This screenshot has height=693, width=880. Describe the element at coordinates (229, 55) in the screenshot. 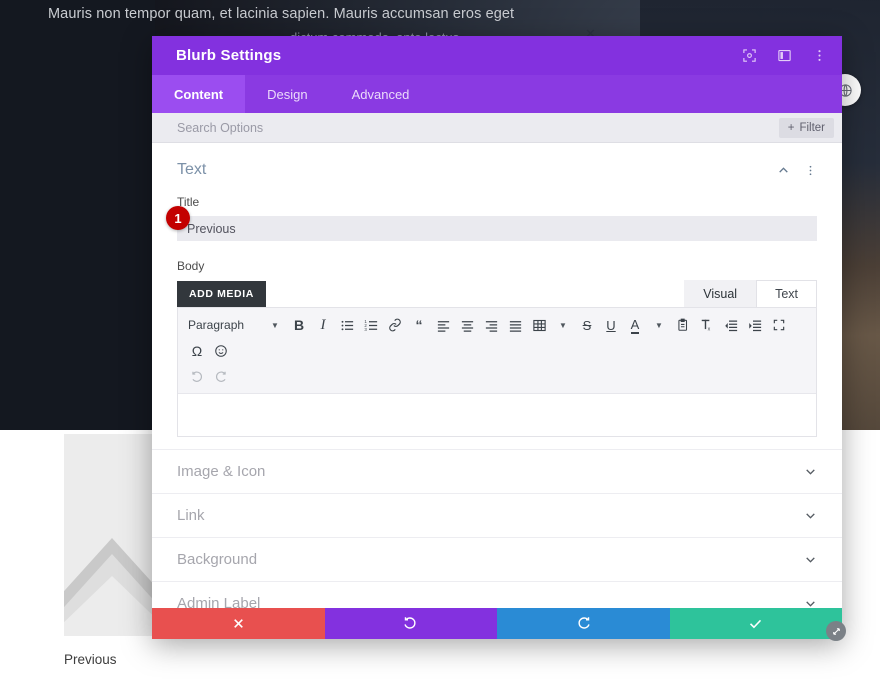

I see `modal-title: Blurb Settings` at that location.